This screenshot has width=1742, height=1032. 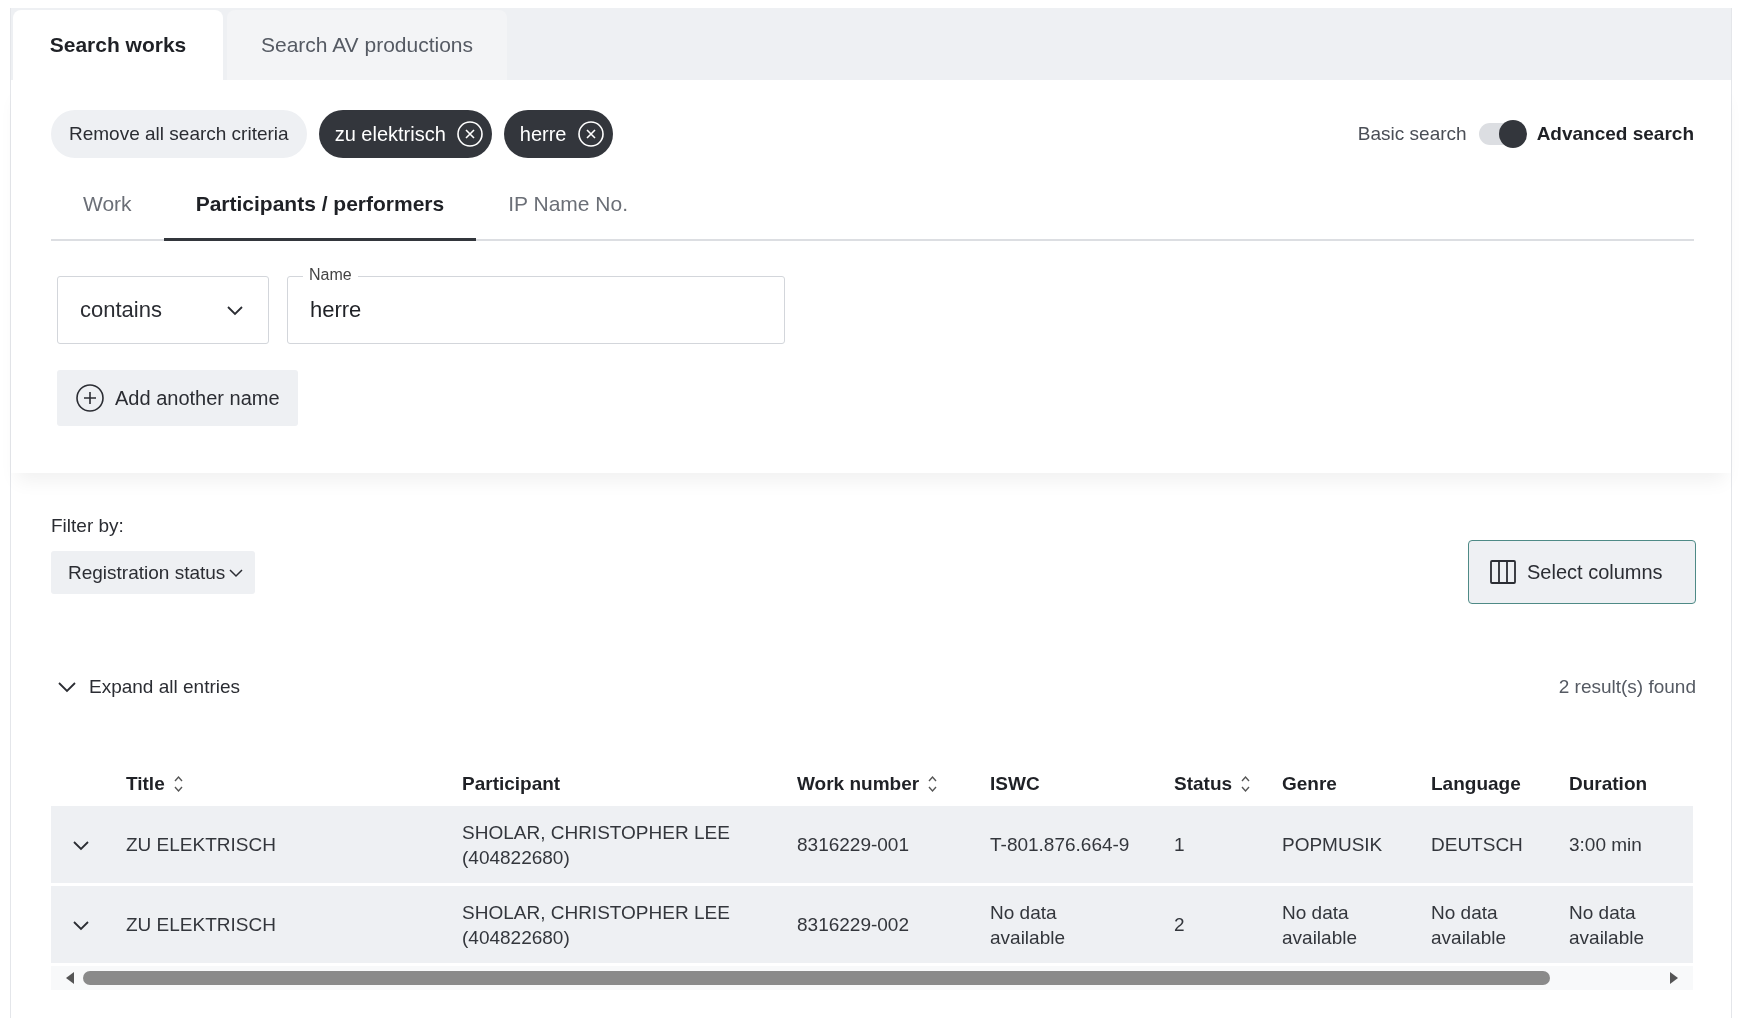 What do you see at coordinates (90, 398) in the screenshot?
I see `plus-circle-icon` at bounding box center [90, 398].